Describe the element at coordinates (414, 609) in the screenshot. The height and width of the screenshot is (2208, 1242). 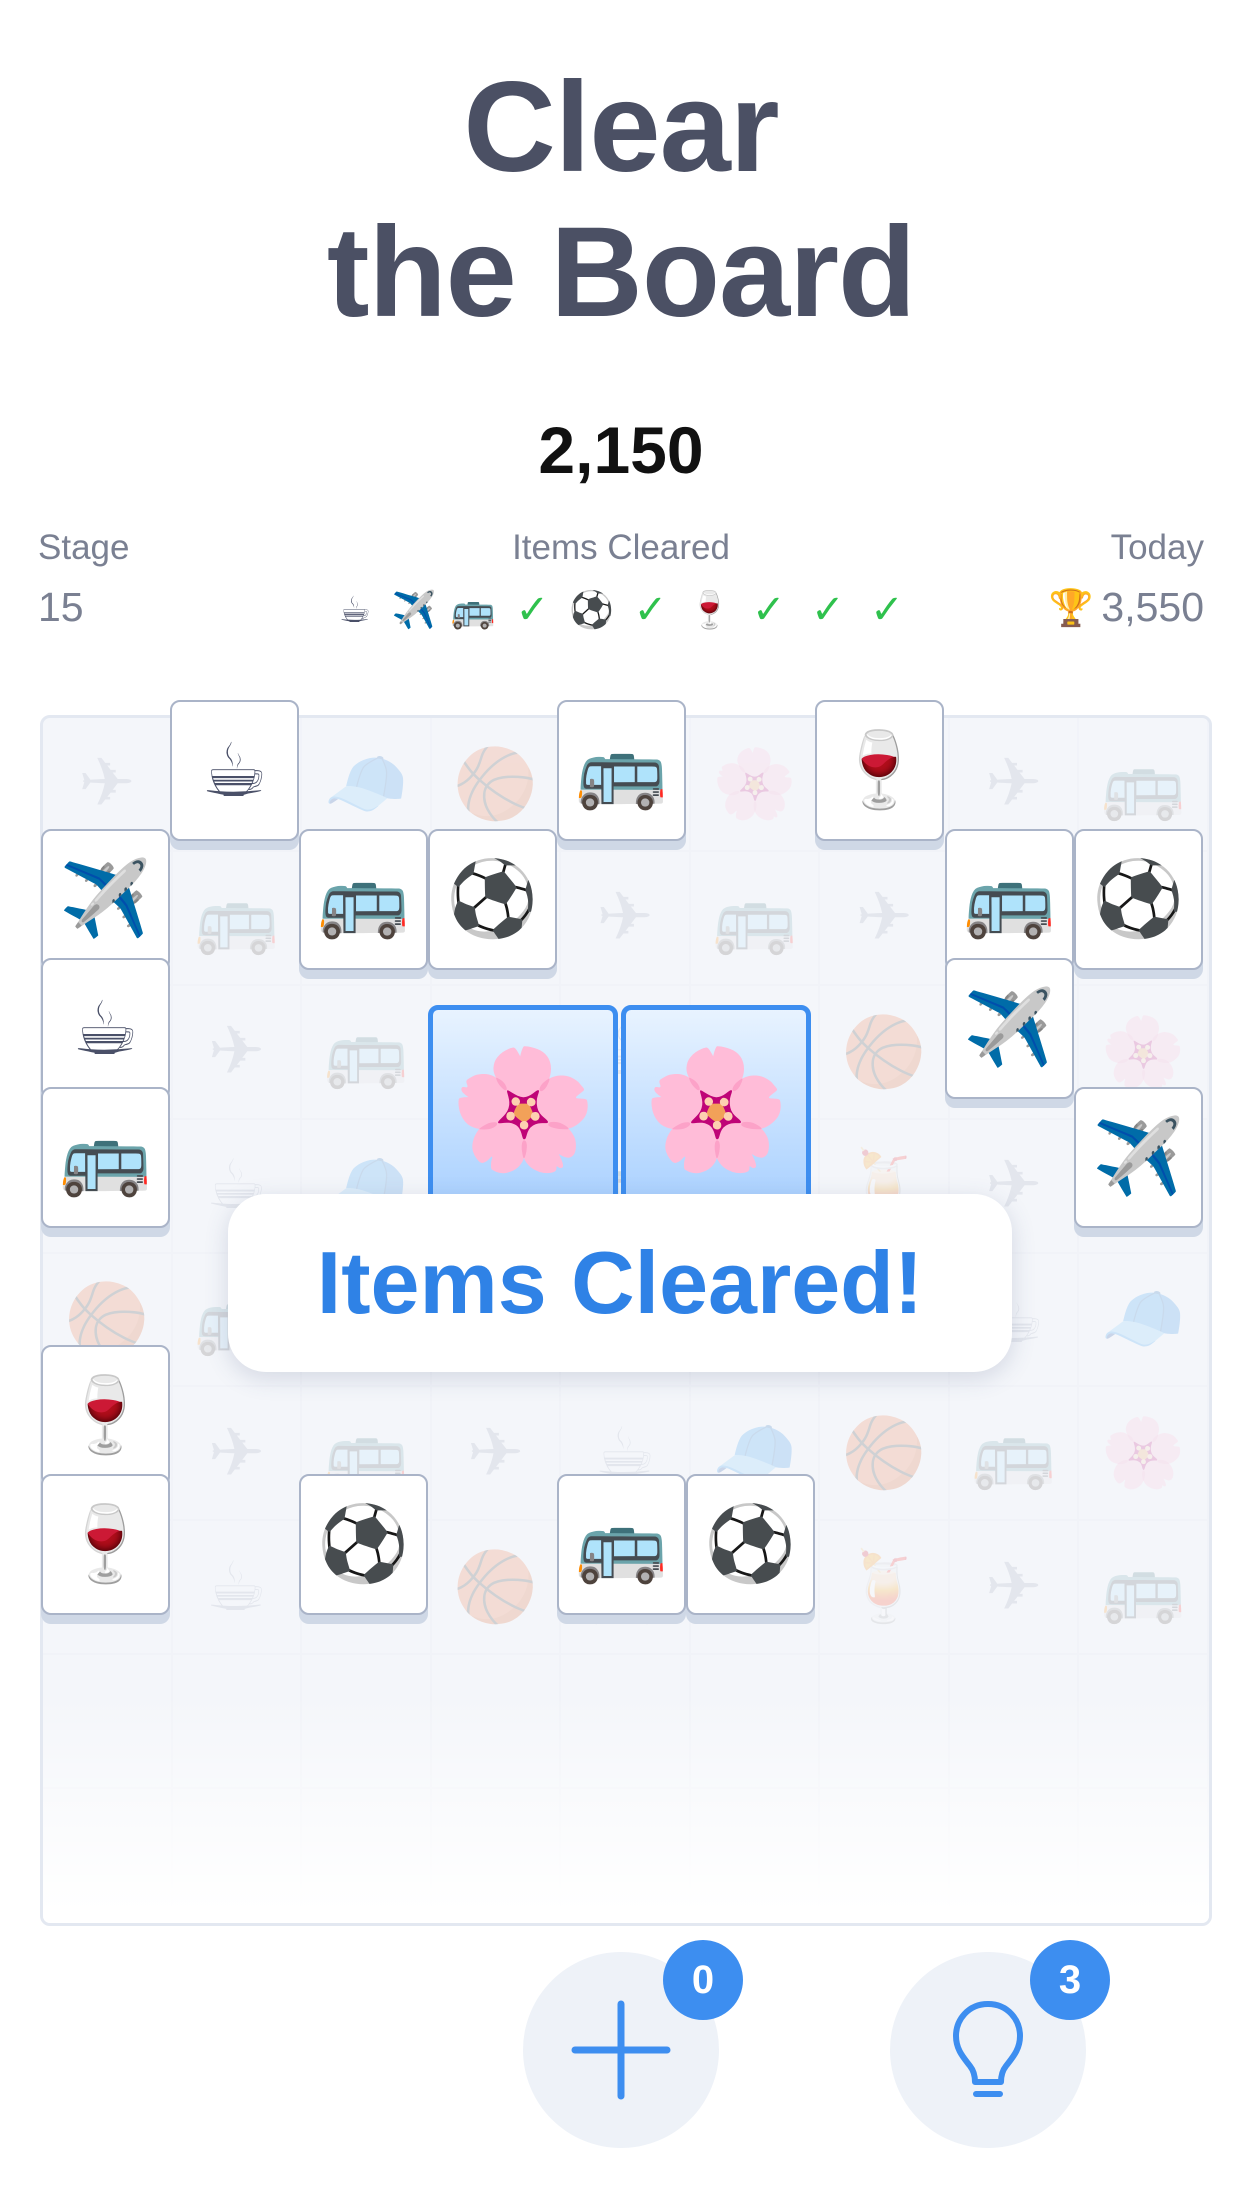
I see `cleared-item: ✈️` at that location.